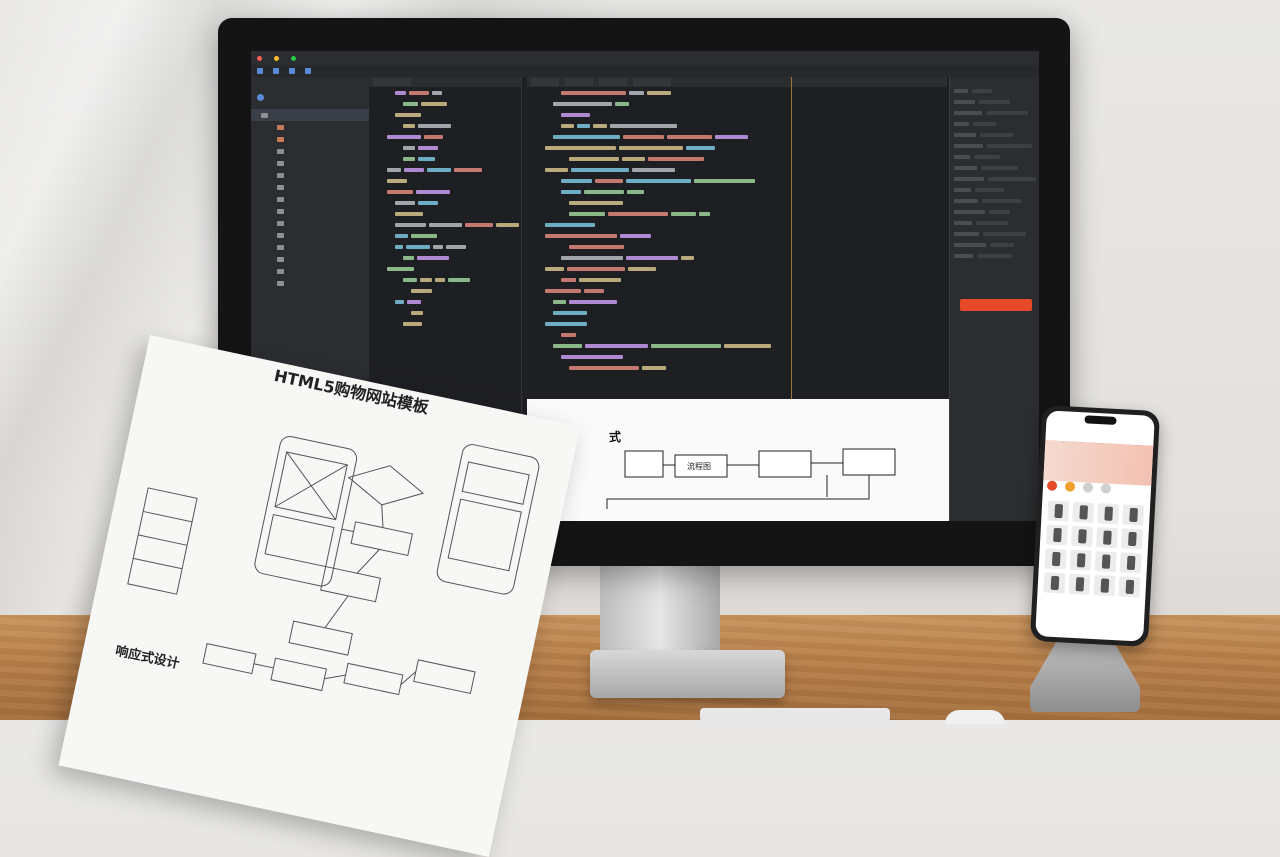 This screenshot has height=857, width=1280. I want to click on code-editor-main, so click(737, 238).